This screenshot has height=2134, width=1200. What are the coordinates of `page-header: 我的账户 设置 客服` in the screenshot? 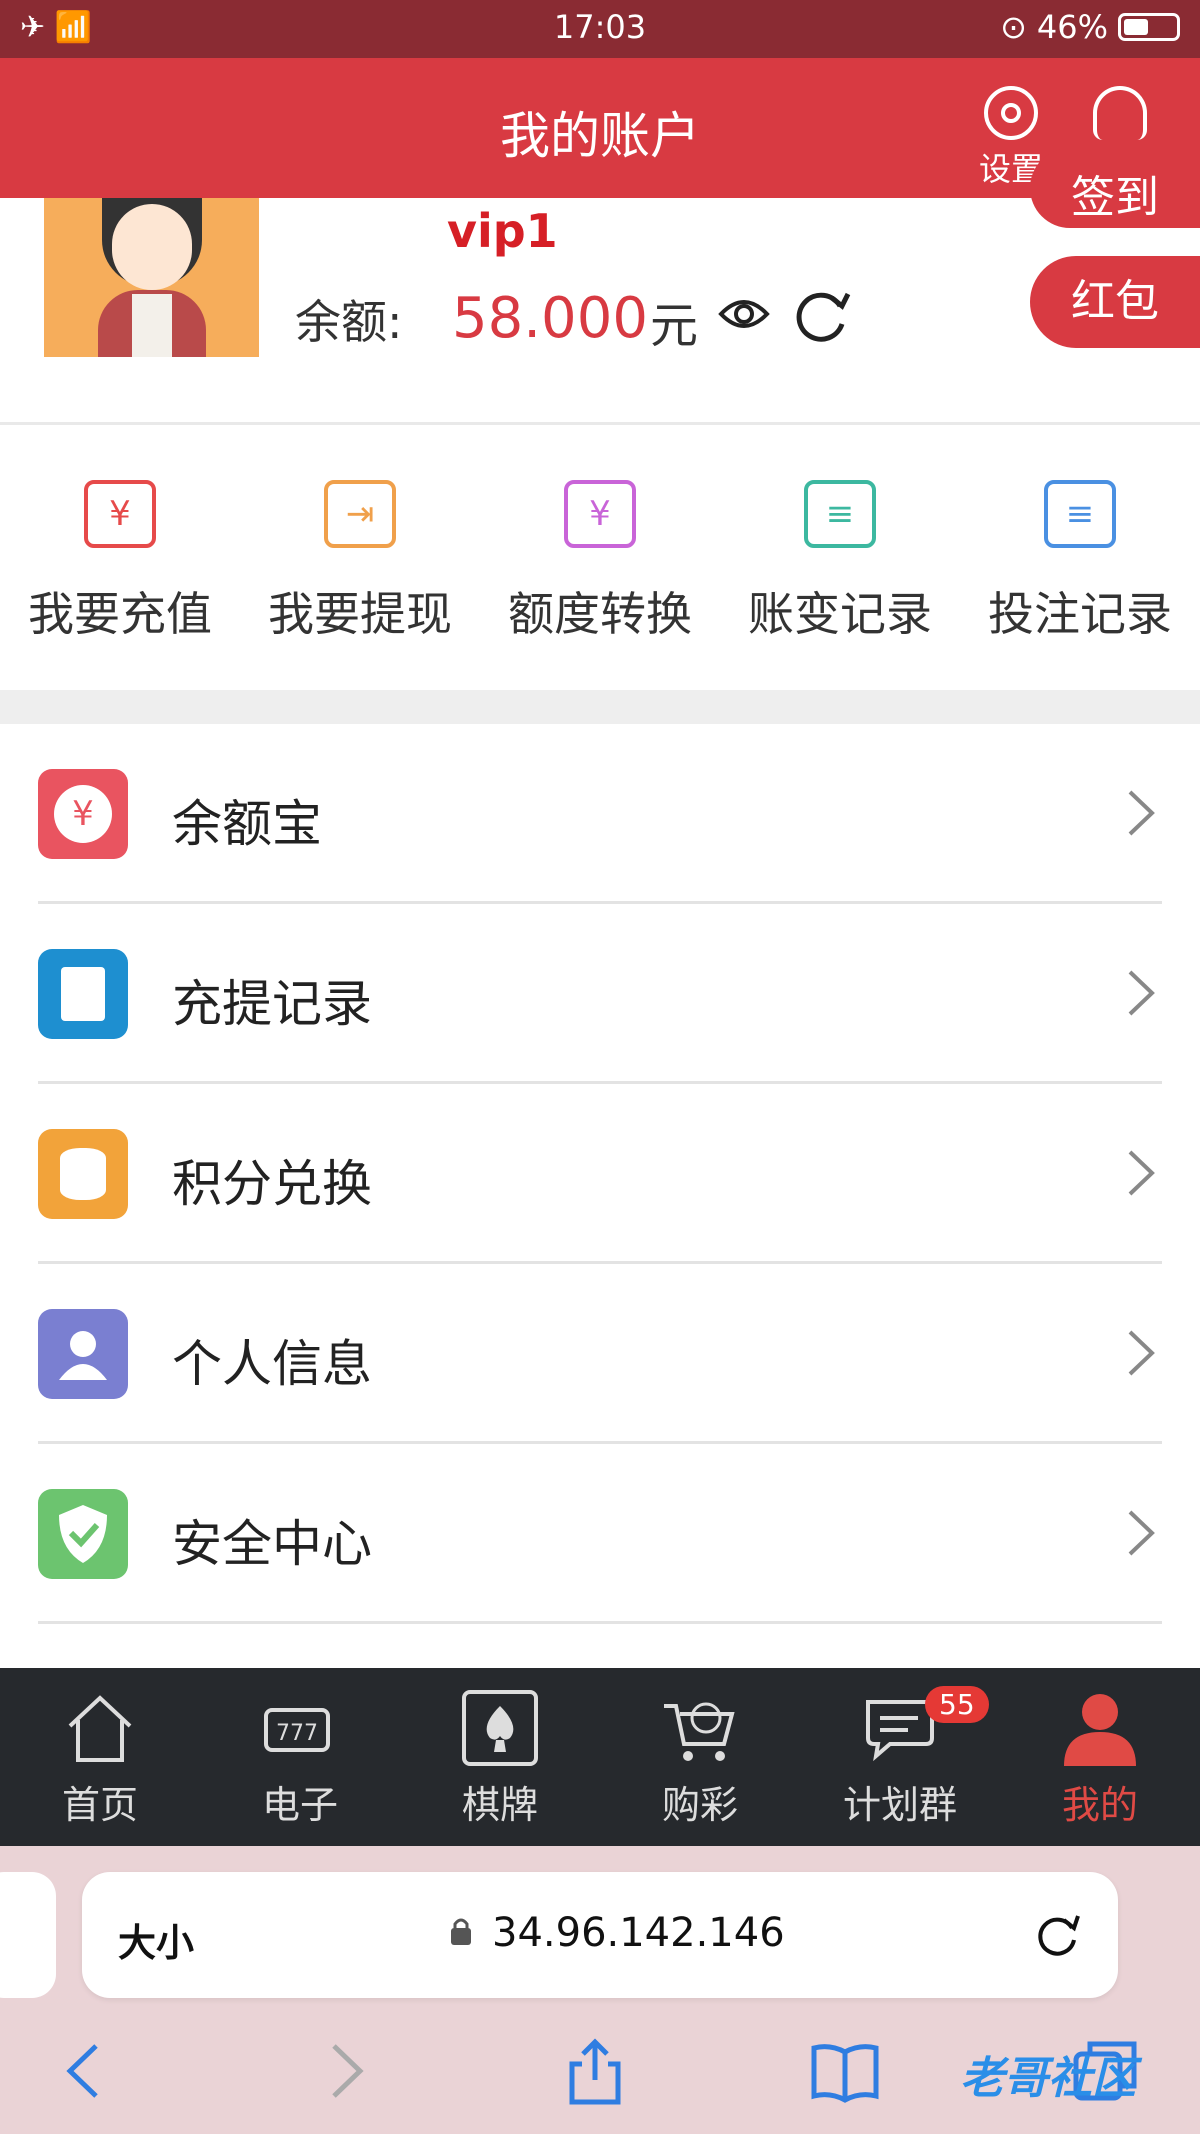 It's located at (600, 128).